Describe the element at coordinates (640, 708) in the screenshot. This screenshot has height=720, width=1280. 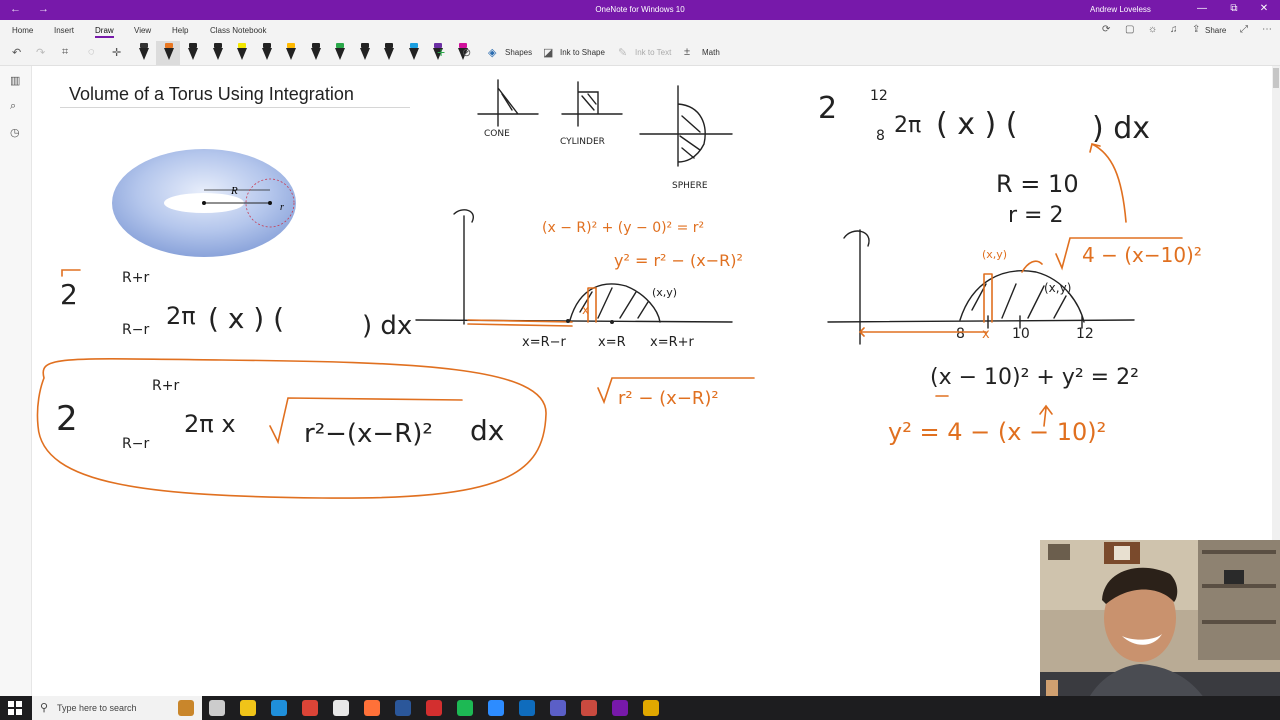
I see `taskbar: ⚲ Type here to search` at that location.